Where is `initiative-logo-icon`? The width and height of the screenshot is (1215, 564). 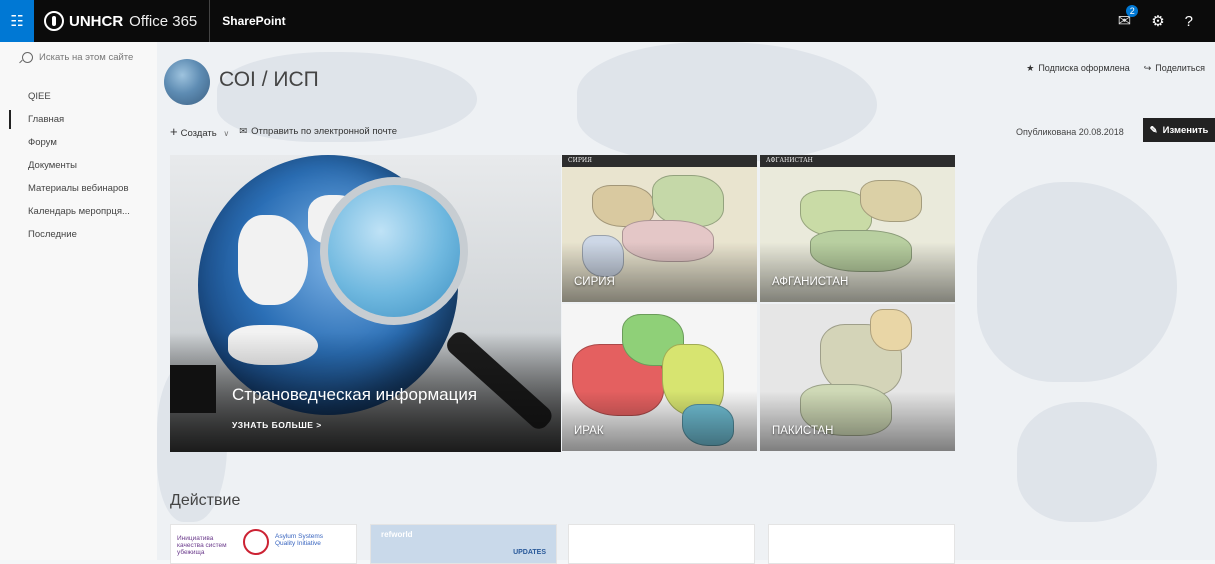 initiative-logo-icon is located at coordinates (256, 542).